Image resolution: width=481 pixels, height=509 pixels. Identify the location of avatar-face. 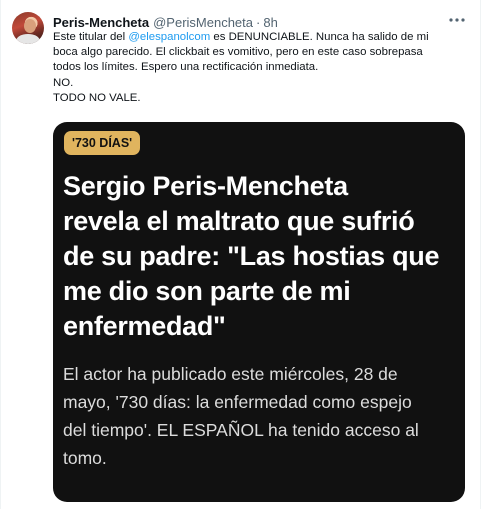
(30, 26).